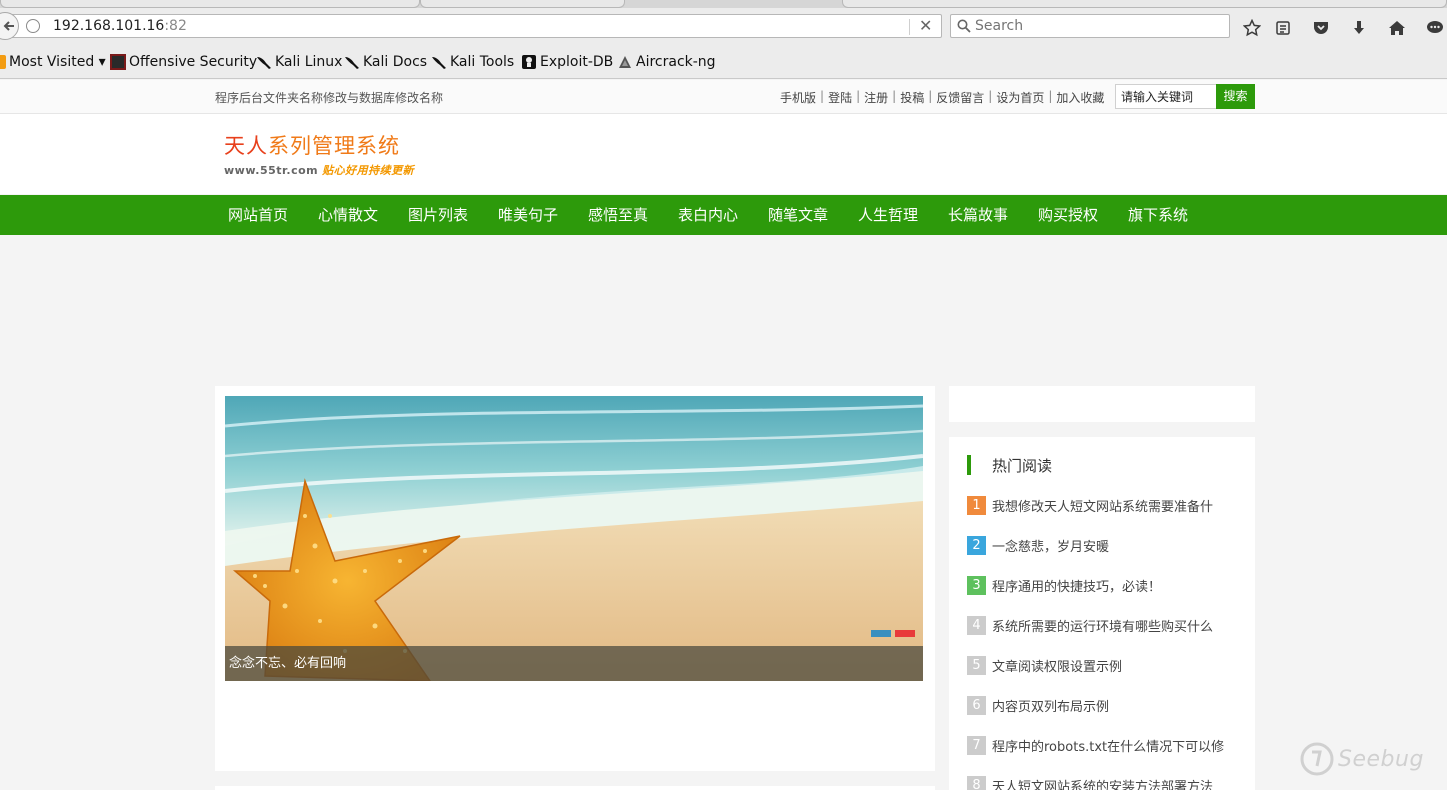 The image size is (1447, 790). I want to click on bookmark-offensive-security: Offensive Security, so click(183, 62).